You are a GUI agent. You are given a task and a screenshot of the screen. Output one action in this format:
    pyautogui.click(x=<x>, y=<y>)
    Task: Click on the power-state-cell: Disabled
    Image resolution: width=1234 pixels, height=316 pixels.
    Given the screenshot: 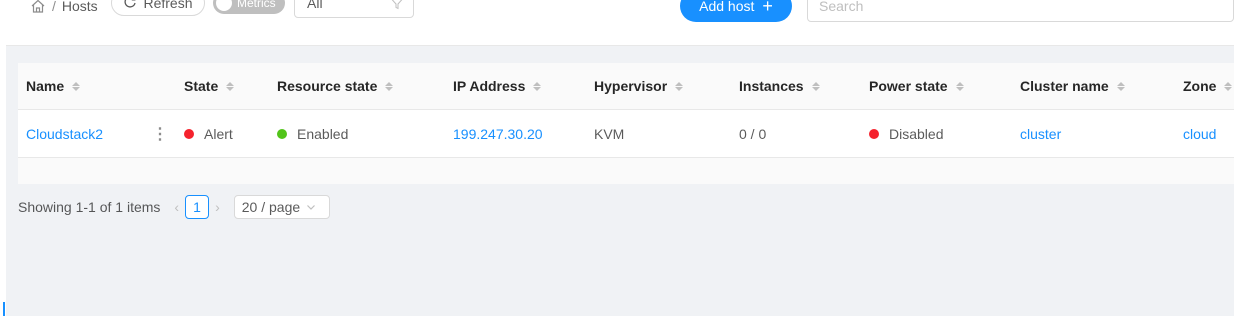 What is the action you would take?
    pyautogui.click(x=906, y=133)
    